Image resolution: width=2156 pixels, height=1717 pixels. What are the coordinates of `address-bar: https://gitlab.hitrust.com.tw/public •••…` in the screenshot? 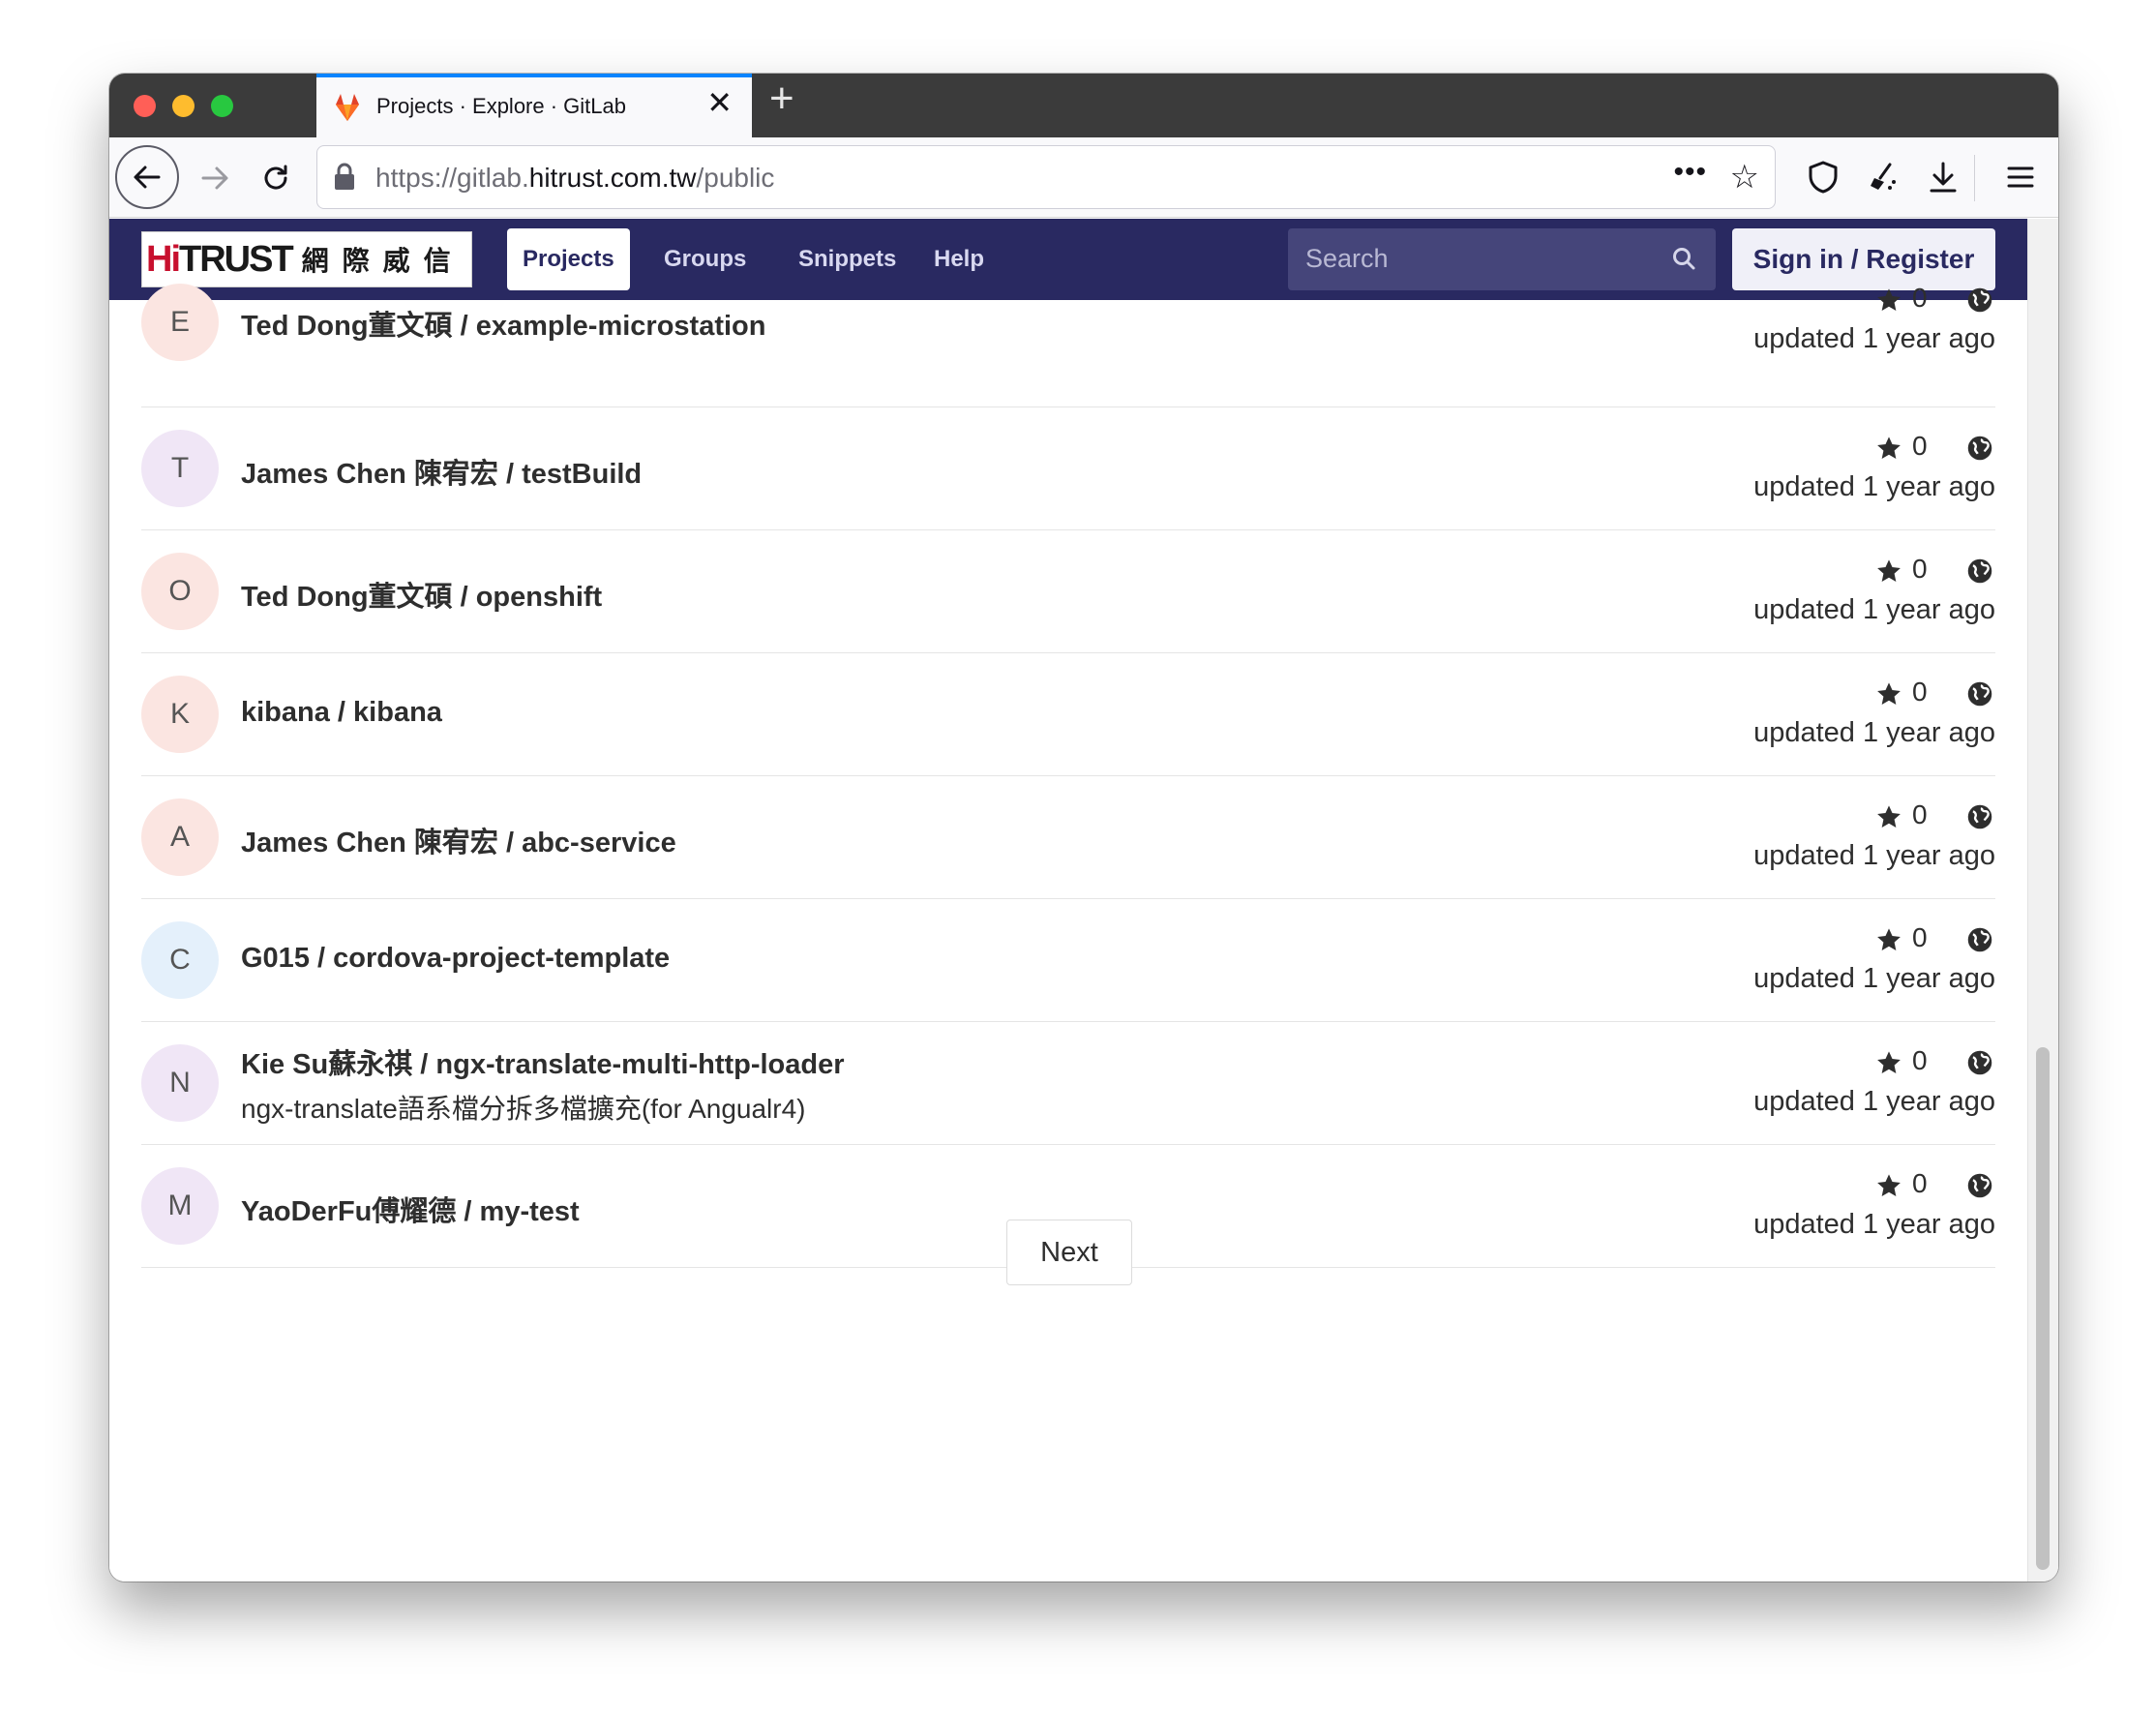 It's located at (1046, 177).